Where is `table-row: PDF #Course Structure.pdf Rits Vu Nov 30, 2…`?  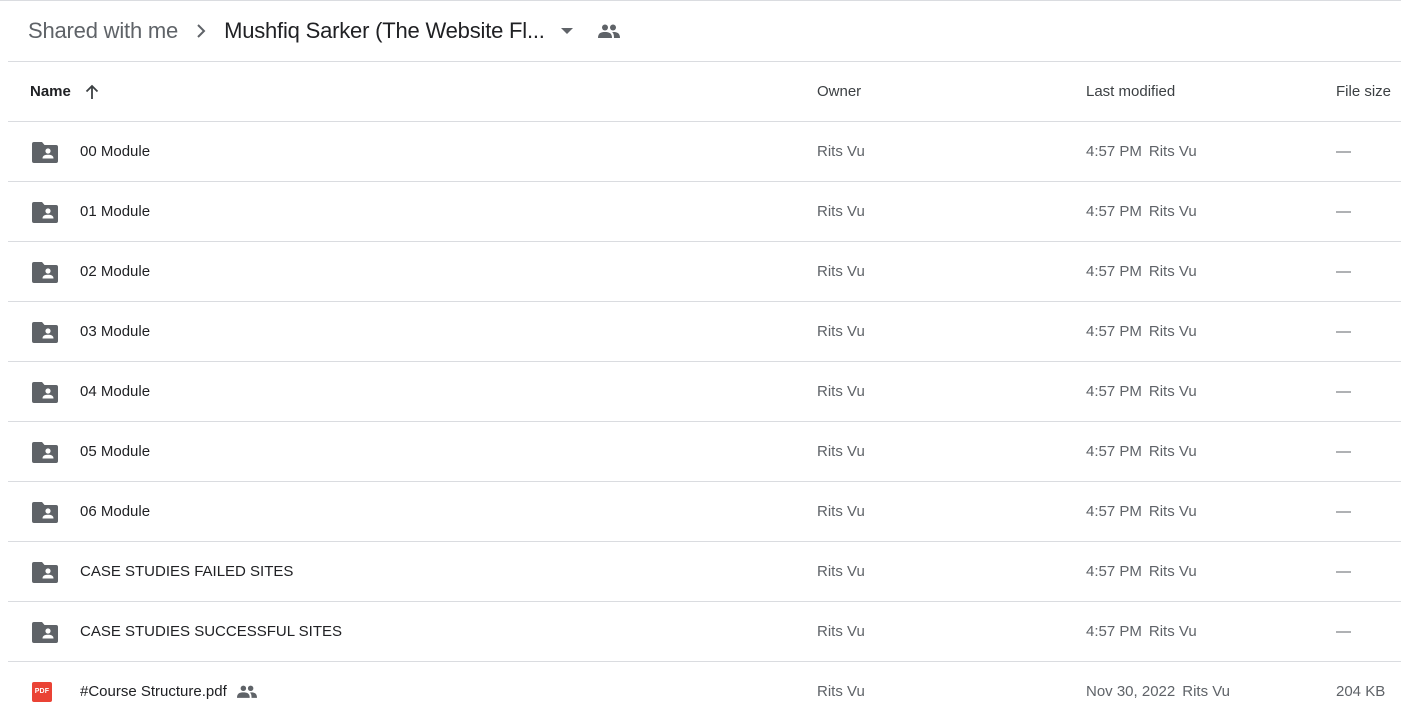
table-row: PDF #Course Structure.pdf Rits Vu Nov 30, 2… is located at coordinates (704, 690).